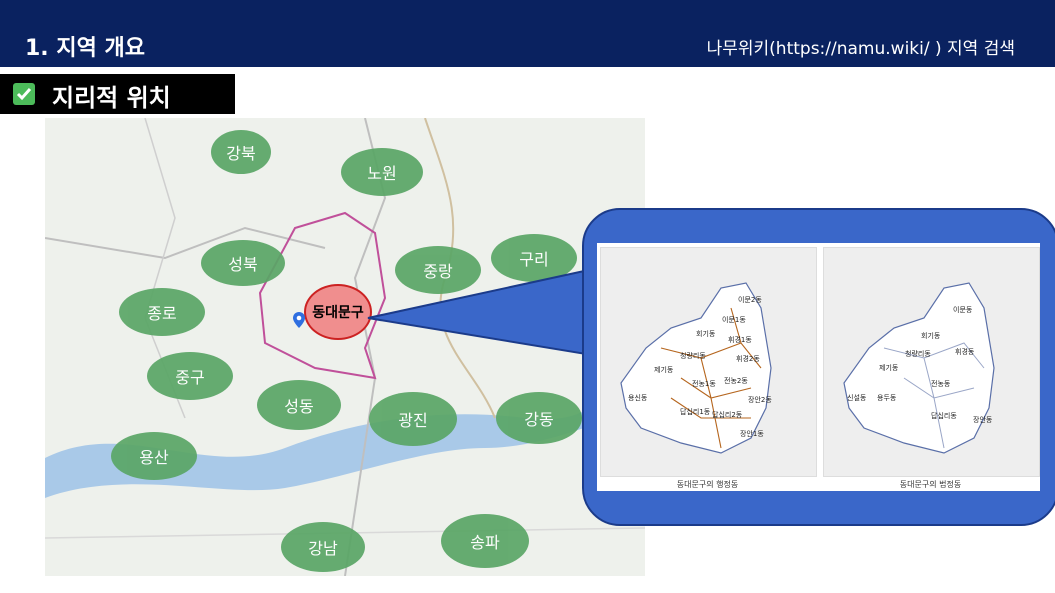  Describe the element at coordinates (748, 359) in the screenshot. I see `dong-label: 휘경2동` at that location.